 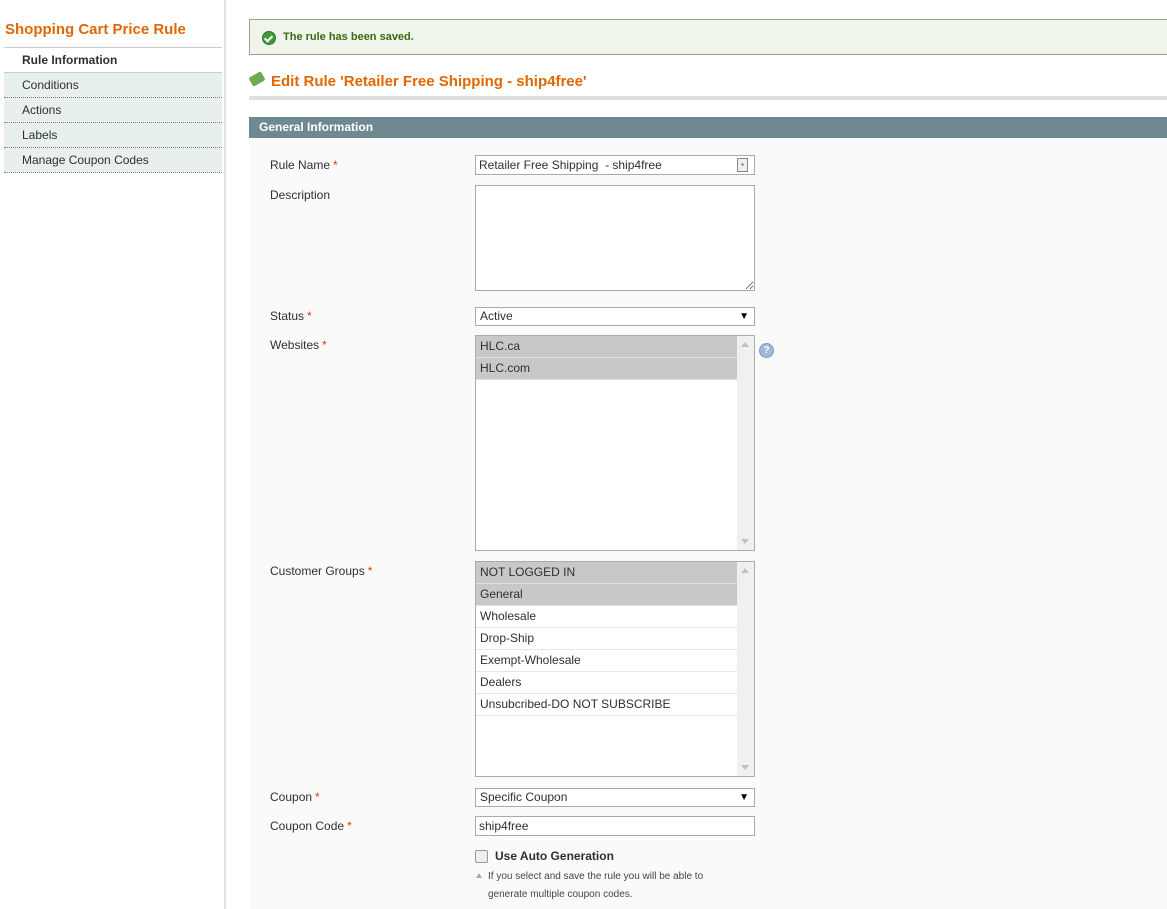 What do you see at coordinates (606, 369) in the screenshot?
I see `website-option: HLC.com` at bounding box center [606, 369].